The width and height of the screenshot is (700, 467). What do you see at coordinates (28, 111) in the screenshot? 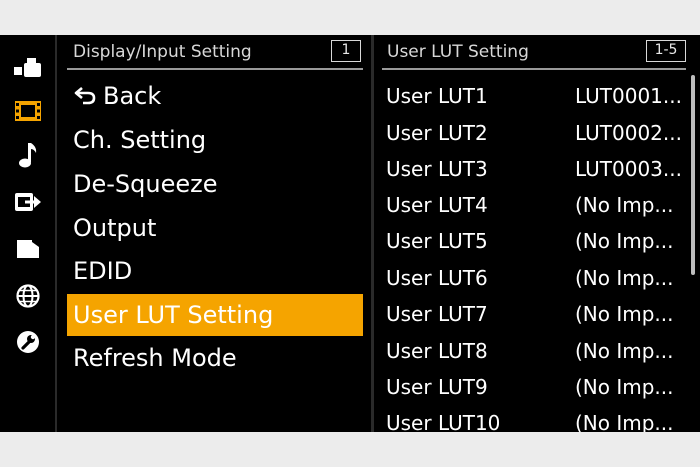
I see `film-icon` at bounding box center [28, 111].